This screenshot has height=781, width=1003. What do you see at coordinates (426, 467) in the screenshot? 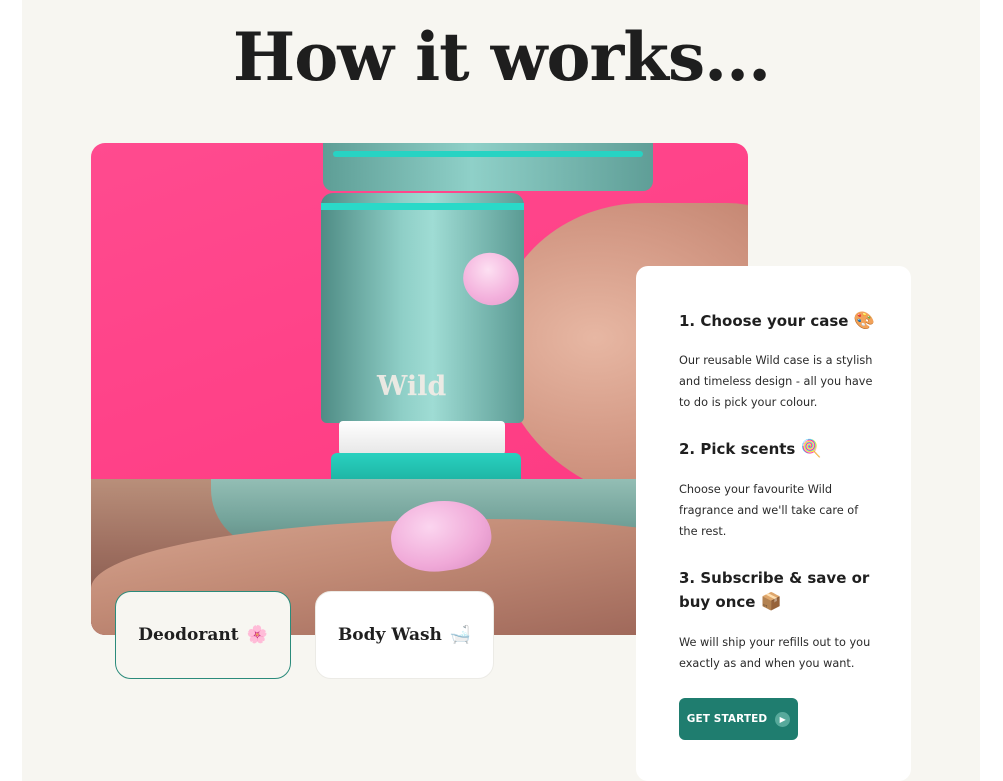
I see `case-base-shape` at bounding box center [426, 467].